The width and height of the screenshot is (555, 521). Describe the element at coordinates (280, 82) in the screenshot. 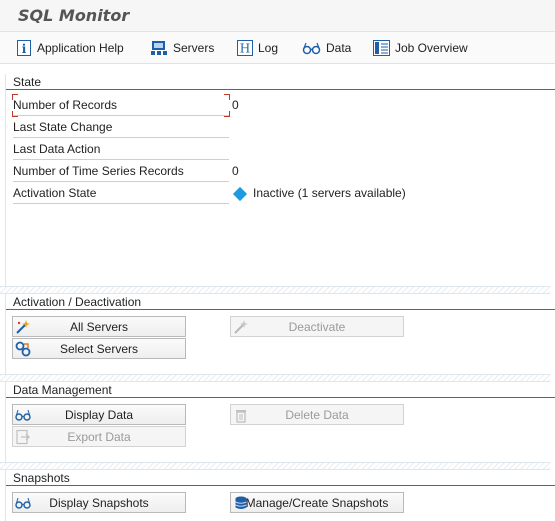

I see `state-header: State` at that location.